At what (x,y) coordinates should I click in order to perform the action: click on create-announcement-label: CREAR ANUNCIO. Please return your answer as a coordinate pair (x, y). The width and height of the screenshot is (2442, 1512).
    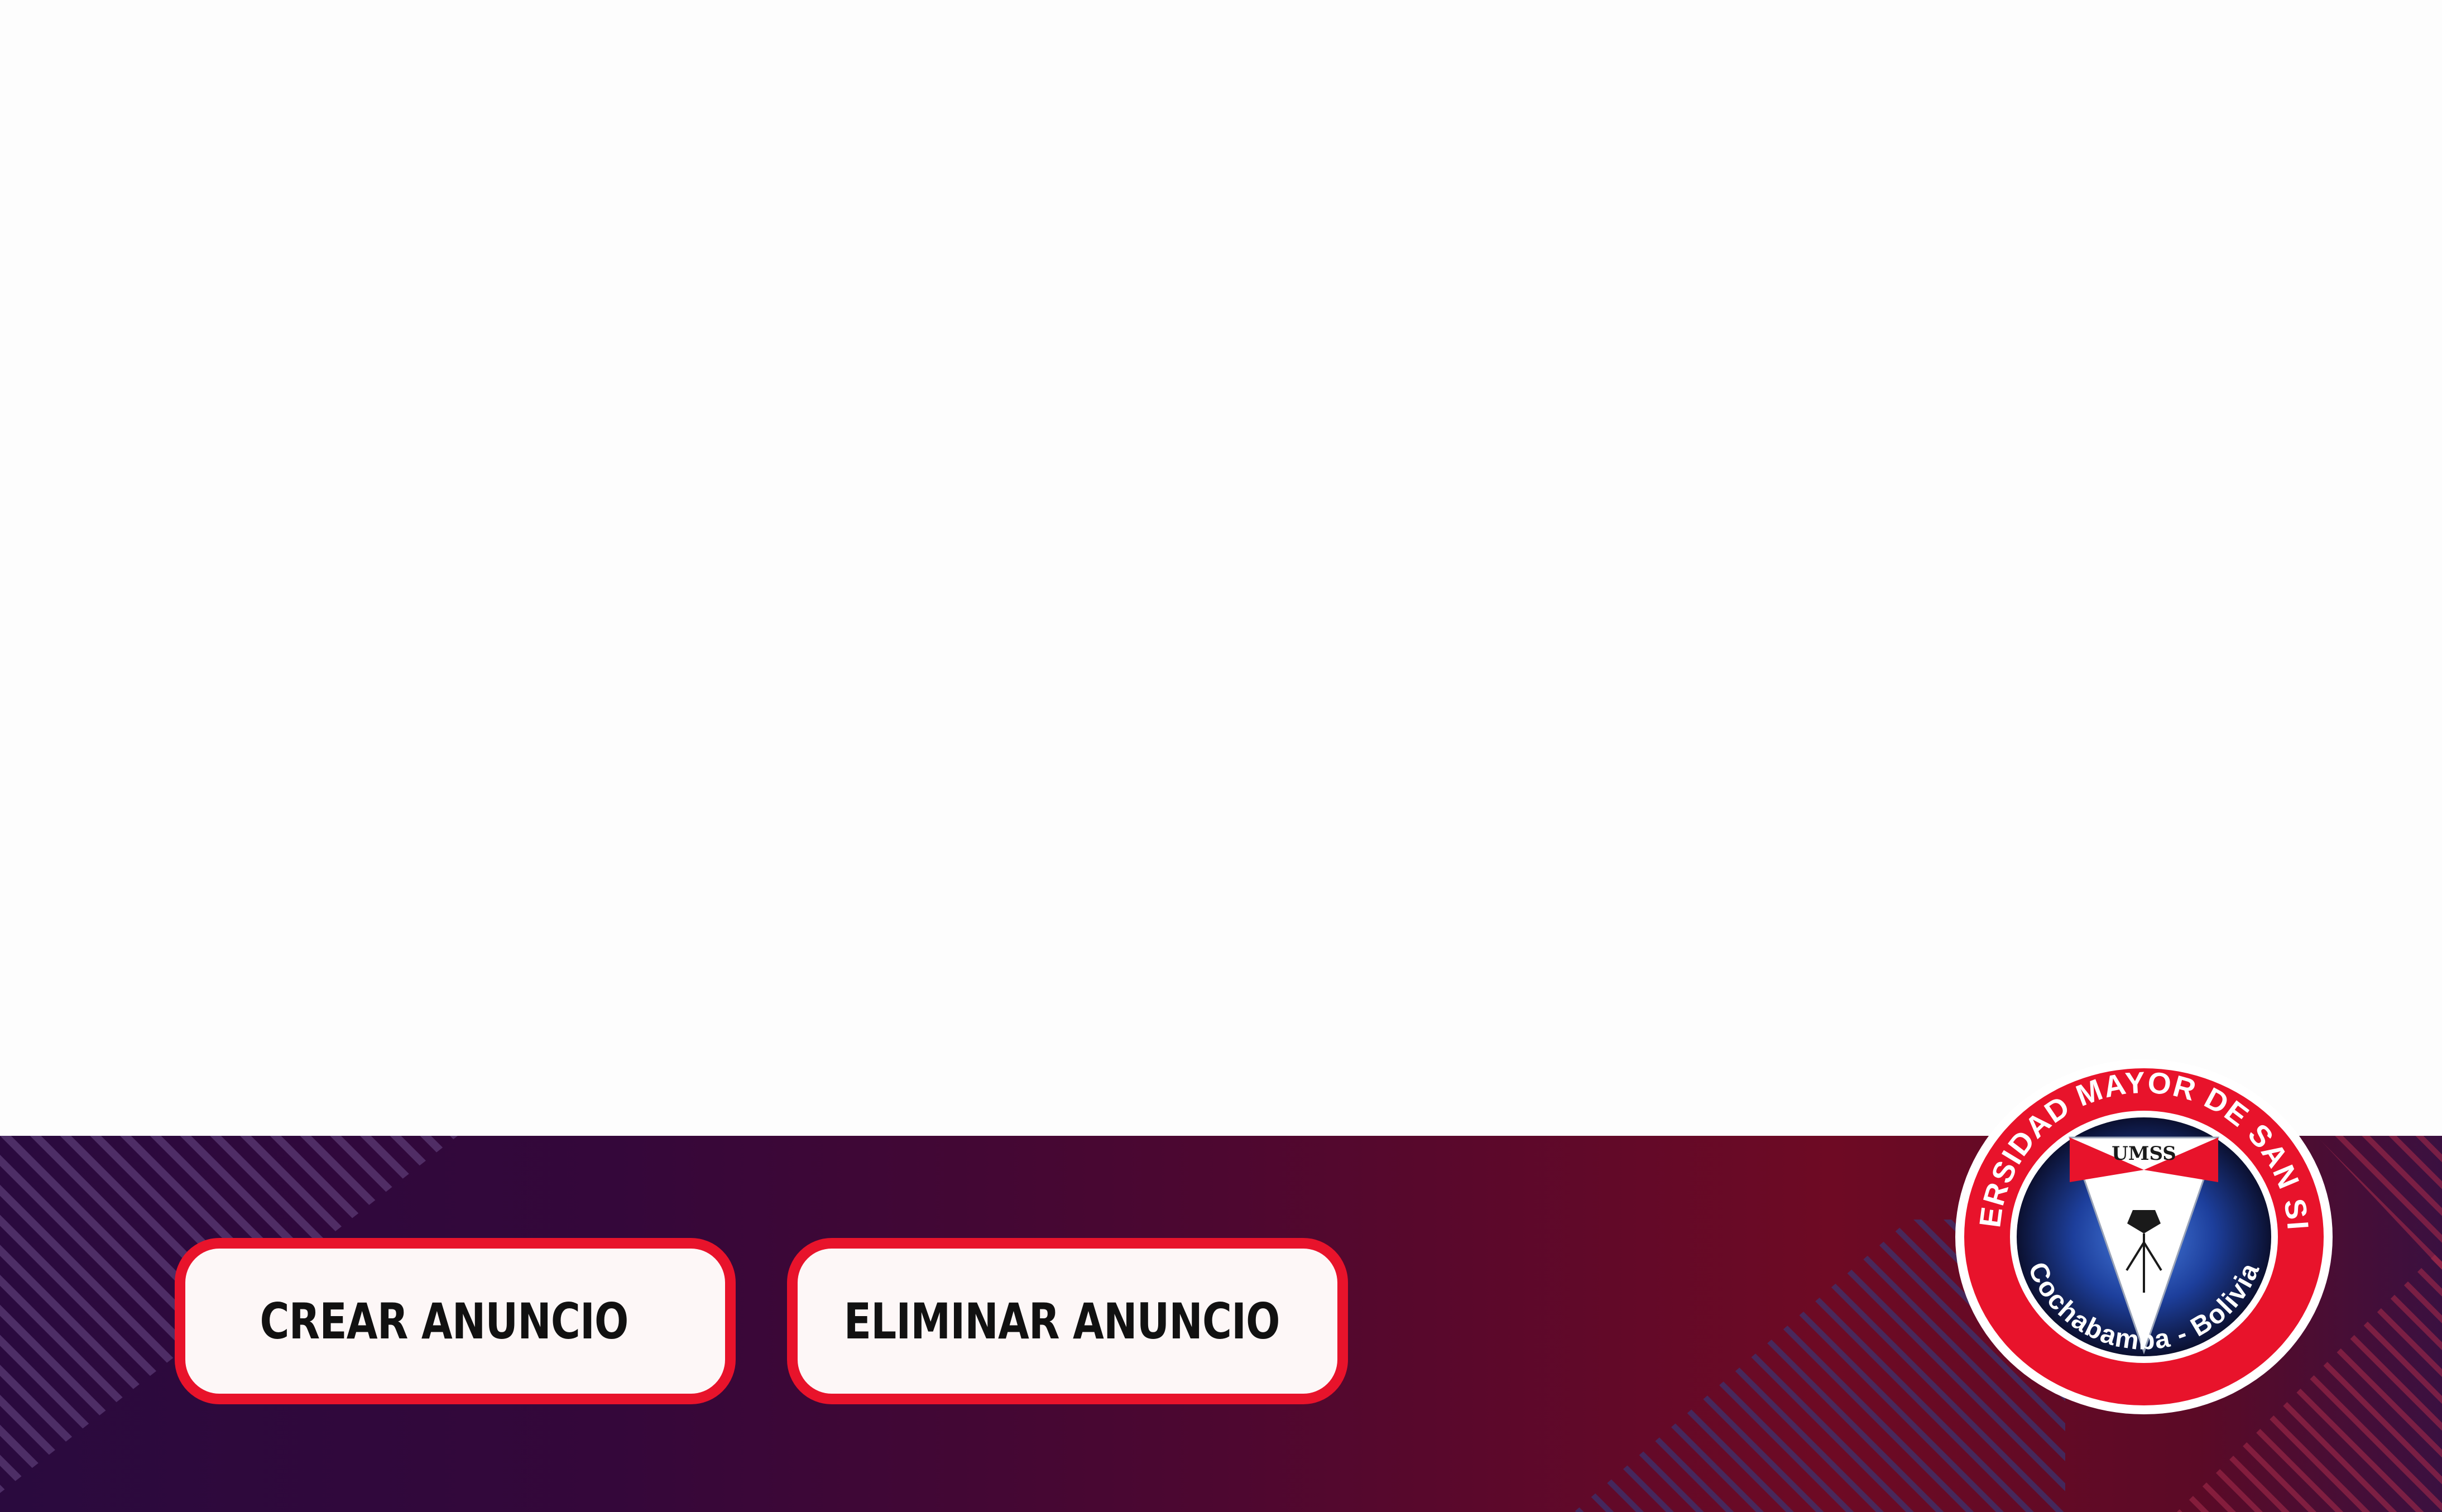
    Looking at the image, I should click on (444, 1321).